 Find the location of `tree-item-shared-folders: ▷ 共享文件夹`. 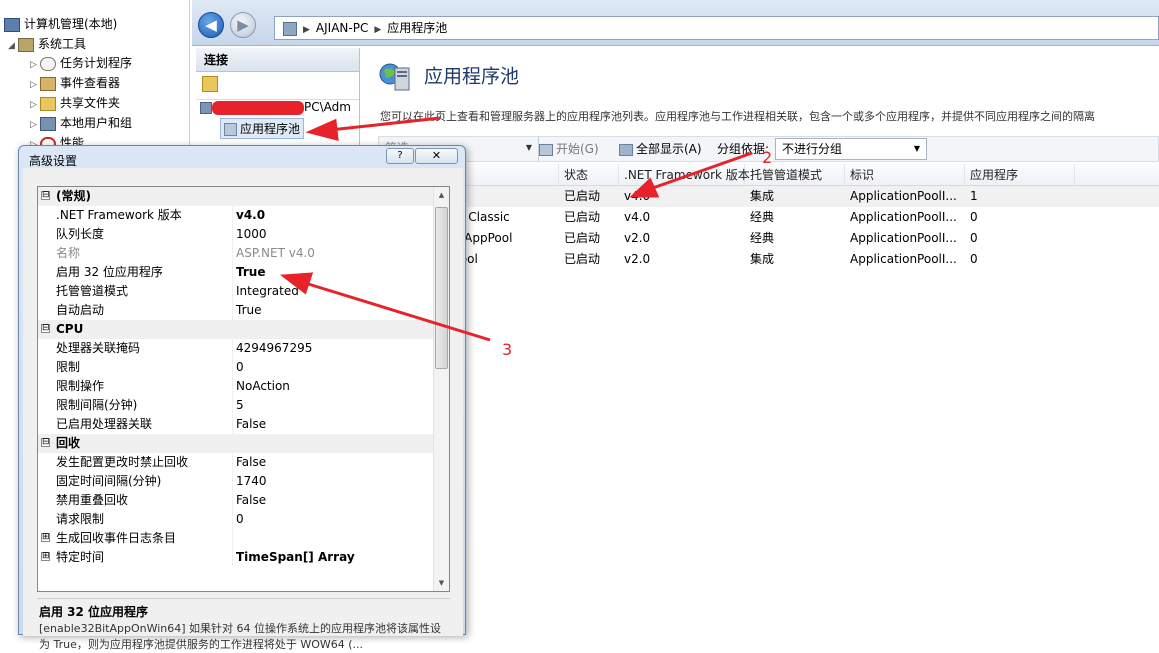

tree-item-shared-folders: ▷ 共享文件夹 is located at coordinates (75, 103).